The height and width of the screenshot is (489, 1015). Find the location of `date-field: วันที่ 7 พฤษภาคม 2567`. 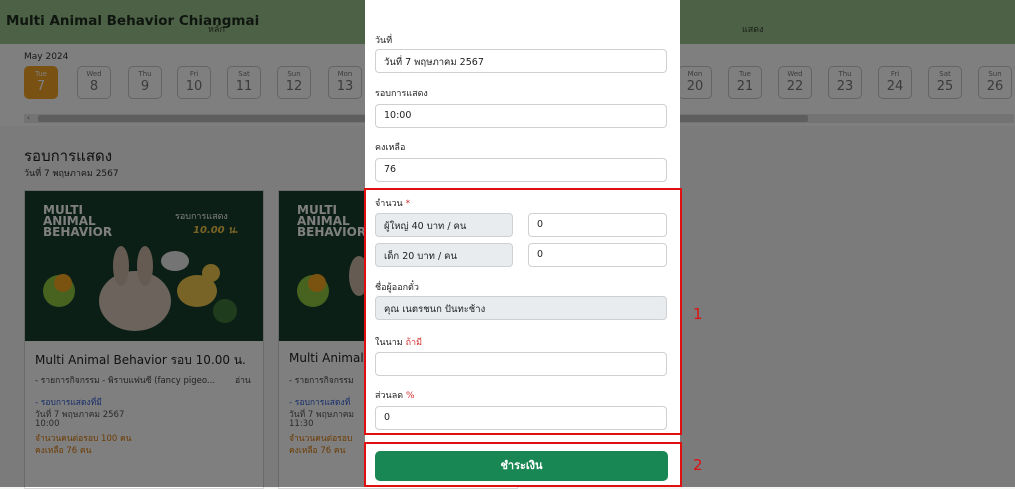

date-field: วันที่ 7 พฤษภาคม 2567 is located at coordinates (521, 61).